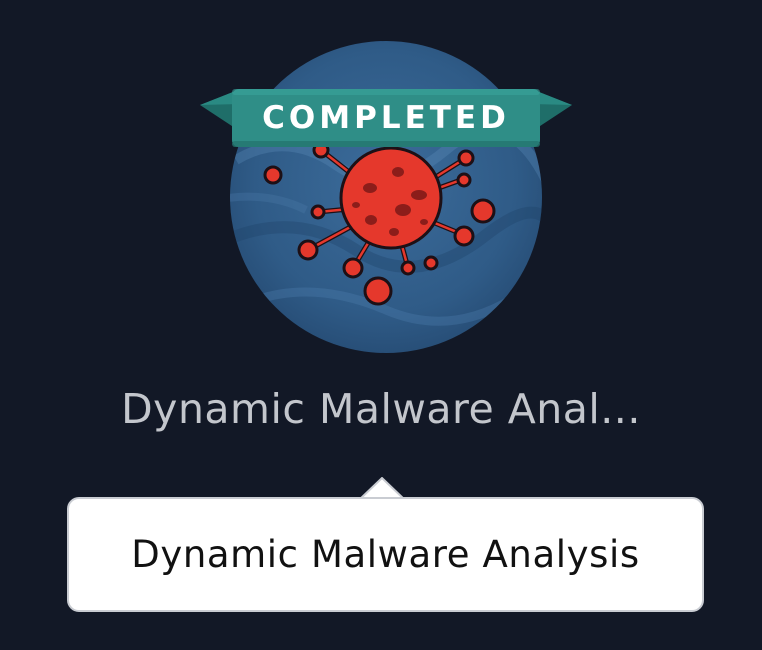 The height and width of the screenshot is (650, 762). I want to click on course-title-tooltip: Dynamic Malware Analysis, so click(385, 554).